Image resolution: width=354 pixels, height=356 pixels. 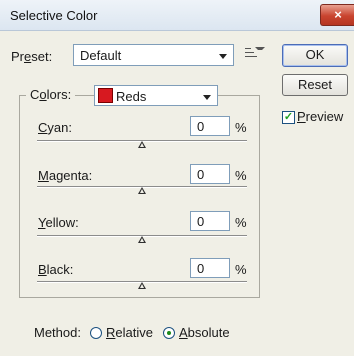 I want to click on colors-value: Reds, so click(x=131, y=96).